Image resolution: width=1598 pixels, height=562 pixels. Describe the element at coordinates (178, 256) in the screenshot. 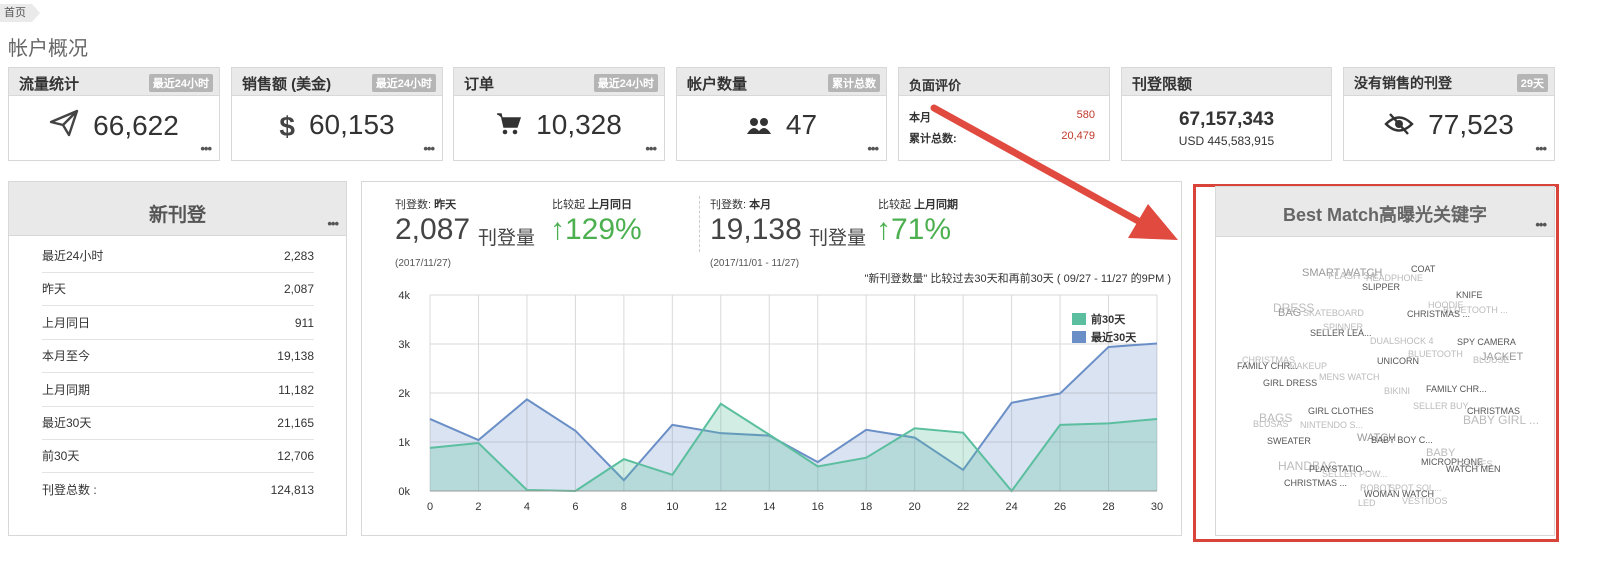

I see `new-listing-row: 最近24小时 2,283` at that location.